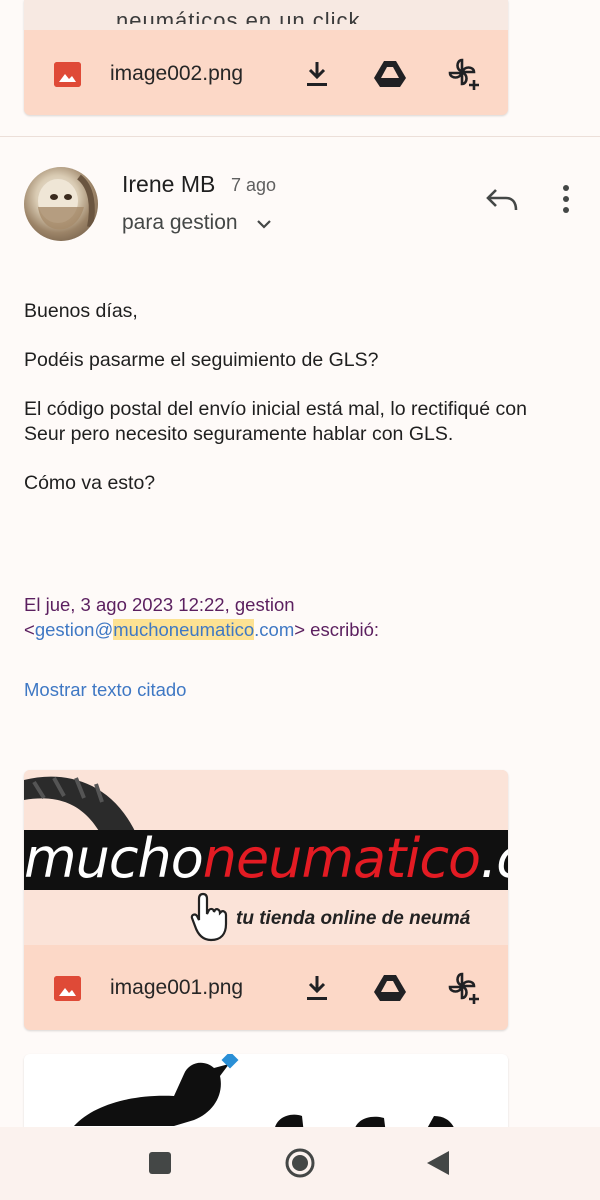 This screenshot has height=1200, width=600. Describe the element at coordinates (209, 917) in the screenshot. I see `hand-cursor-icon` at that location.